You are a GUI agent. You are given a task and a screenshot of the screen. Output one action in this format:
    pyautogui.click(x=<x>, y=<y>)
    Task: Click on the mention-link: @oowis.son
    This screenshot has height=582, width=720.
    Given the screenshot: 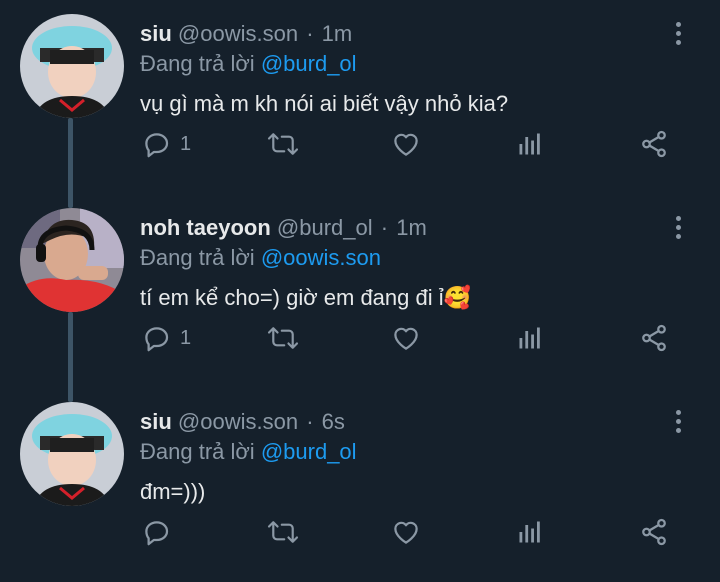 What is the action you would take?
    pyautogui.click(x=321, y=257)
    